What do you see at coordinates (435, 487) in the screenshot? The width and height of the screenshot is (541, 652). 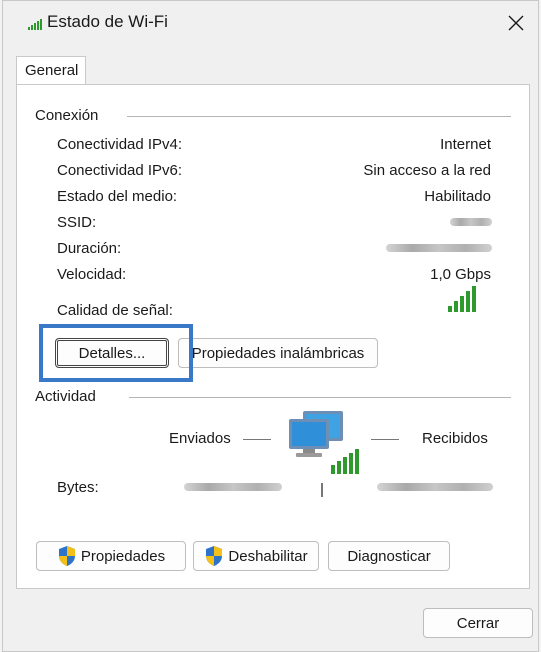 I see `bytes-received-redacted` at bounding box center [435, 487].